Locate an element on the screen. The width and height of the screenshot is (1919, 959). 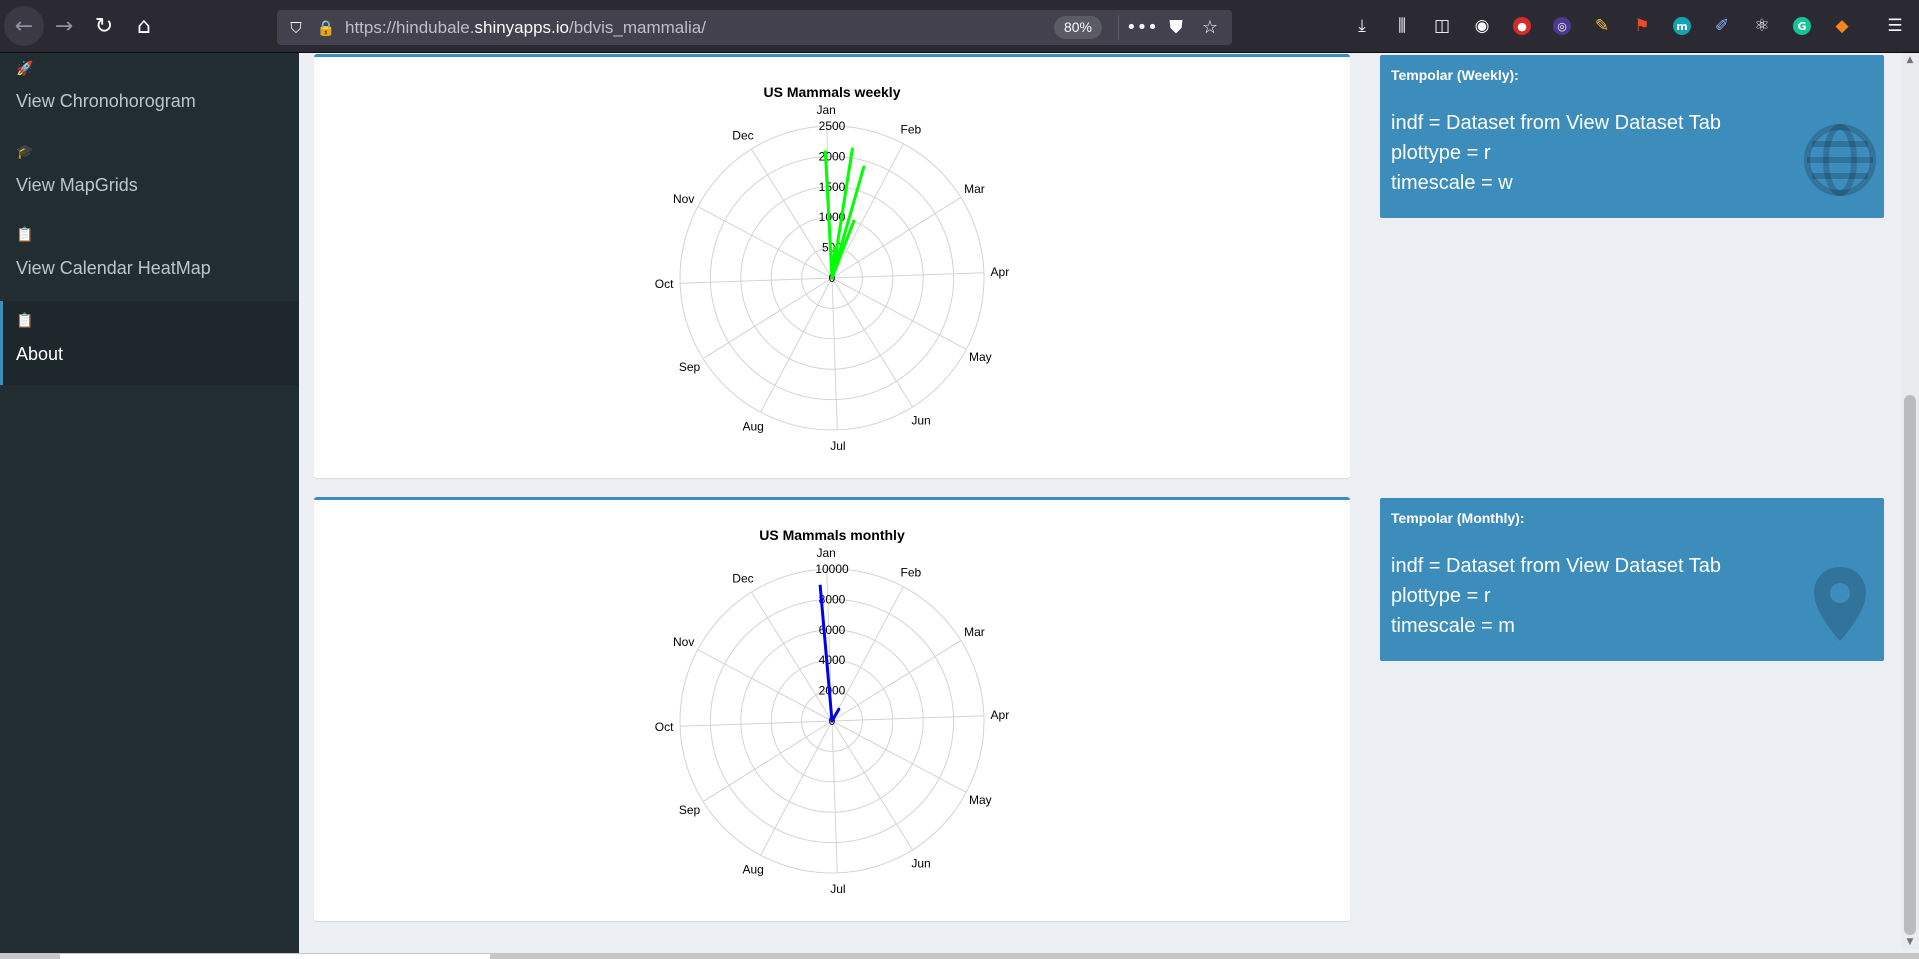
lock-icon: 🔒 is located at coordinates (326, 28).